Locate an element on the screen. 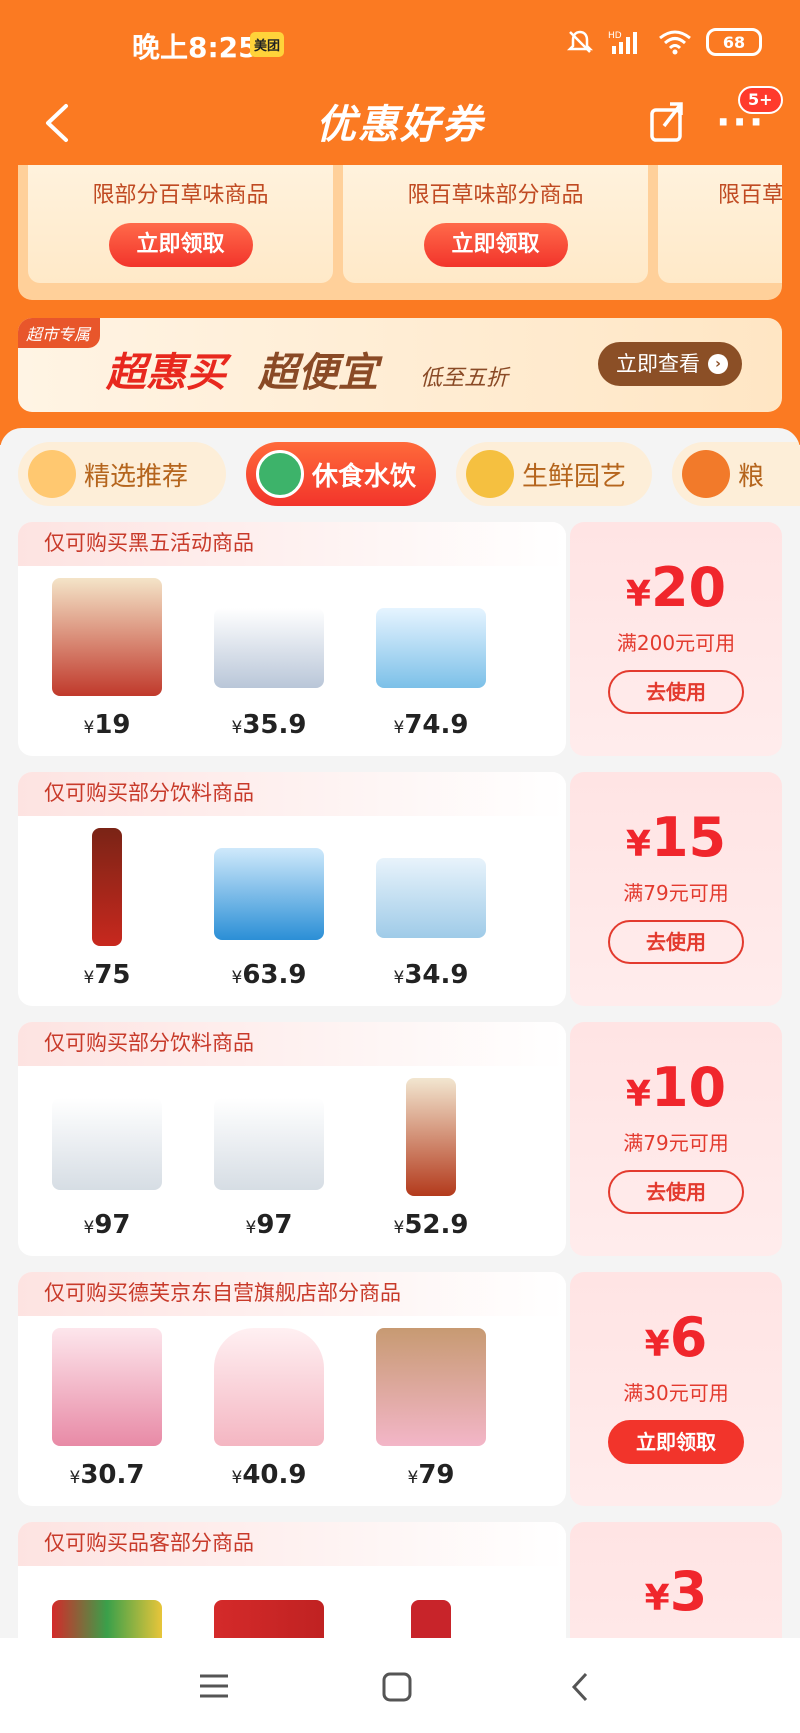 The image size is (800, 1733). claim-coupon-button: 立即领取 is located at coordinates (676, 1442).